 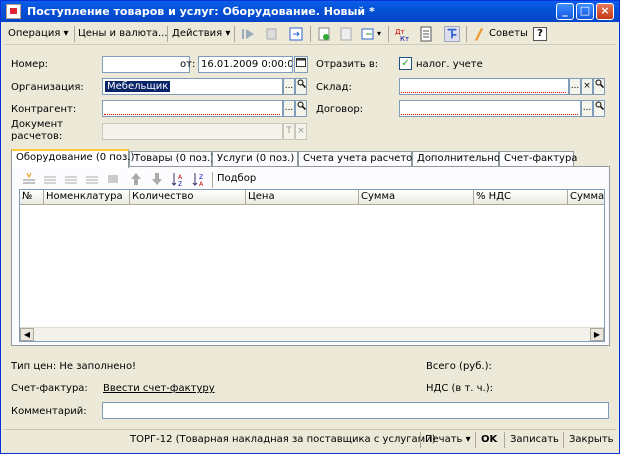 What do you see at coordinates (404, 38) in the screenshot?
I see `svg-text: Кт` at bounding box center [404, 38].